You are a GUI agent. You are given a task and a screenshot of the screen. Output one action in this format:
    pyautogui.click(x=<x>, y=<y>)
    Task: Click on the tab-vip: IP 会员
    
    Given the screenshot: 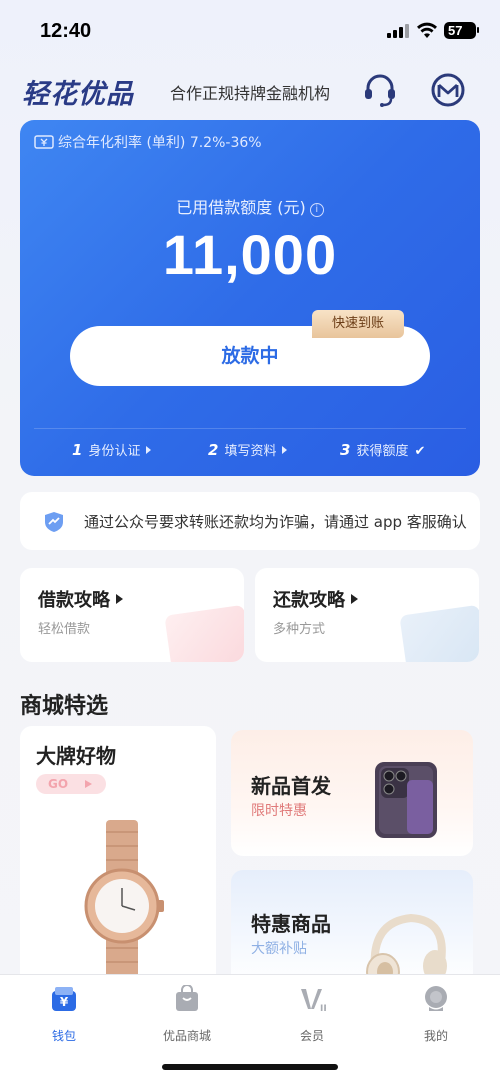 What is the action you would take?
    pyautogui.click(x=312, y=1014)
    